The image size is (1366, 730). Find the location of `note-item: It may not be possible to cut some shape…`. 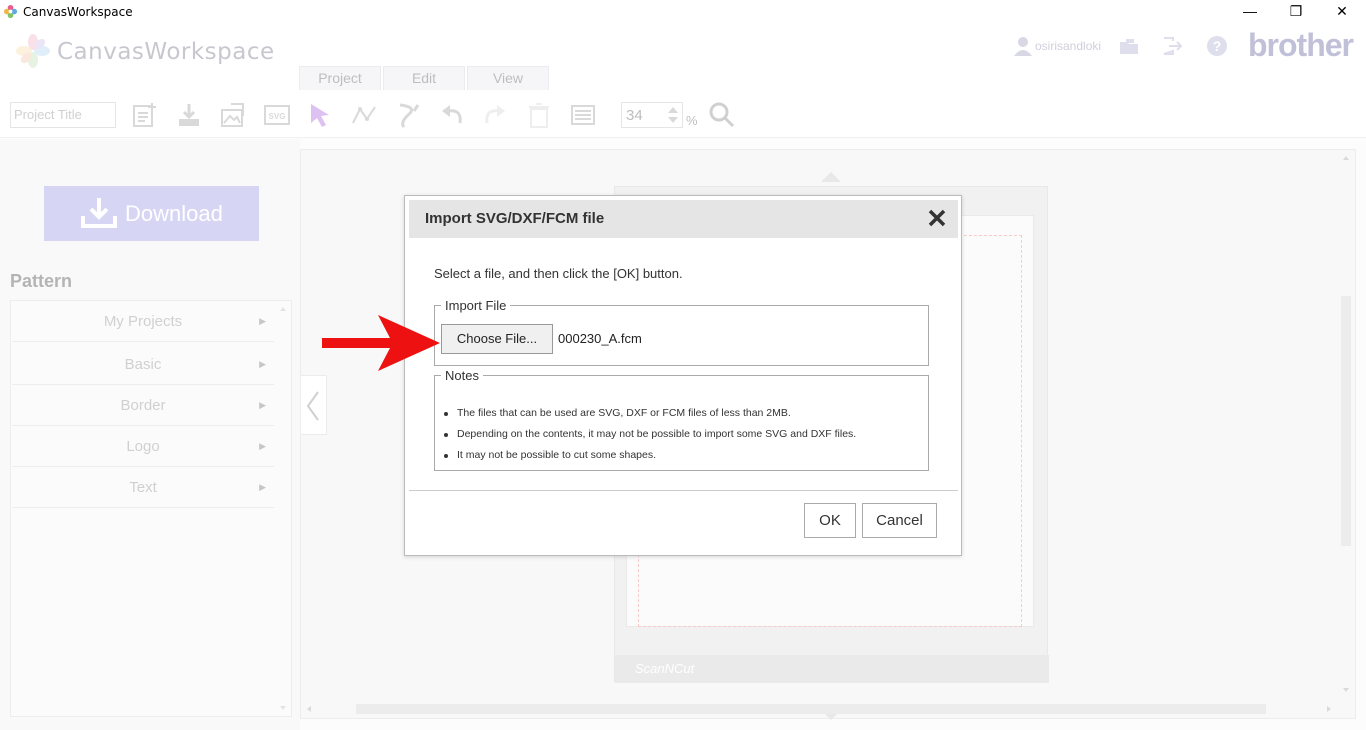

note-item: It may not be possible to cut some shape… is located at coordinates (650, 455).